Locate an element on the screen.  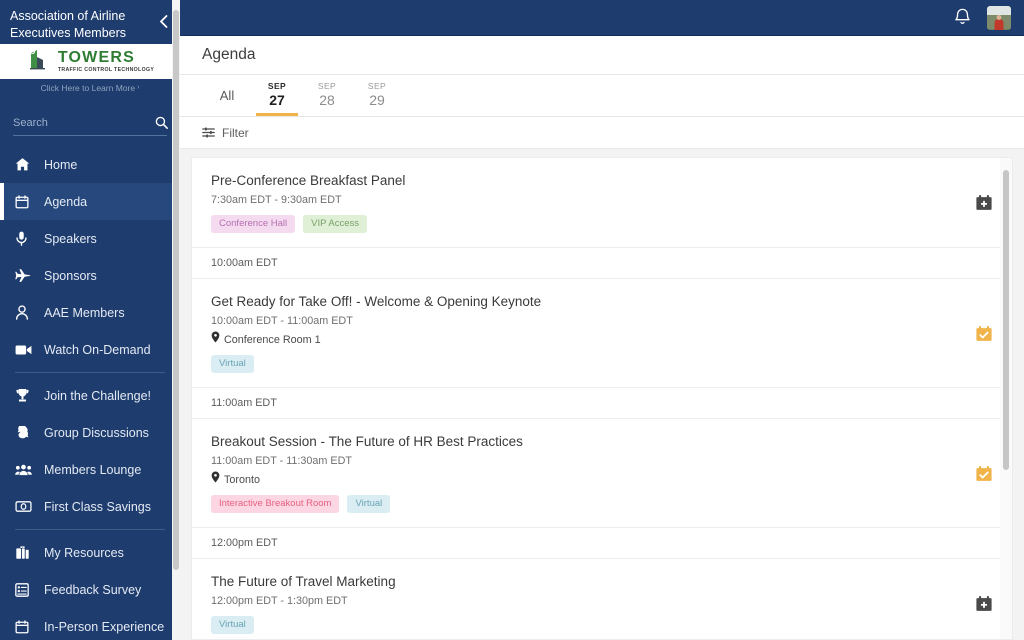
session-time: 12:00pm EDT - 1:30pm EDT is located at coordinates (279, 601).